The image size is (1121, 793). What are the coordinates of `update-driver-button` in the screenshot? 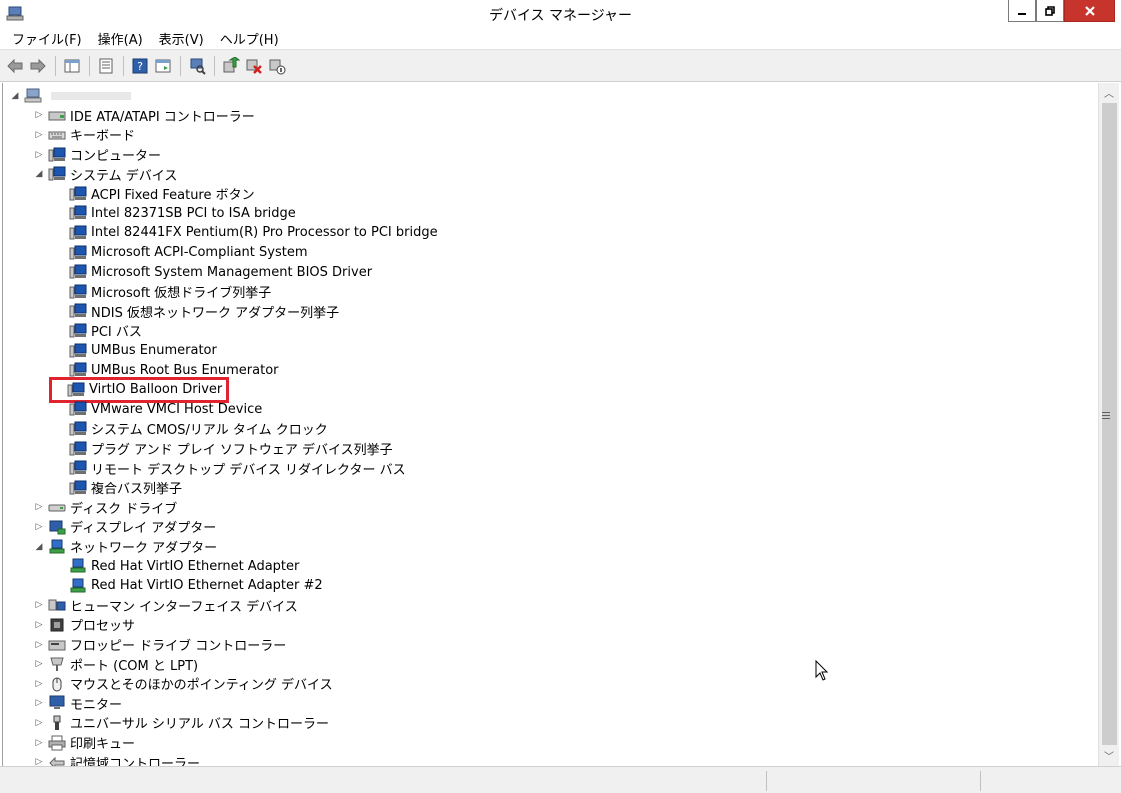 It's located at (231, 66).